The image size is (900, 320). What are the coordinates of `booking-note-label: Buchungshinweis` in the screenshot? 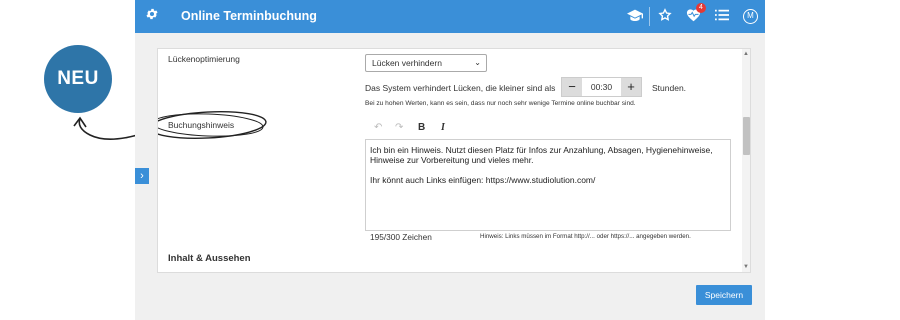 It's located at (201, 125).